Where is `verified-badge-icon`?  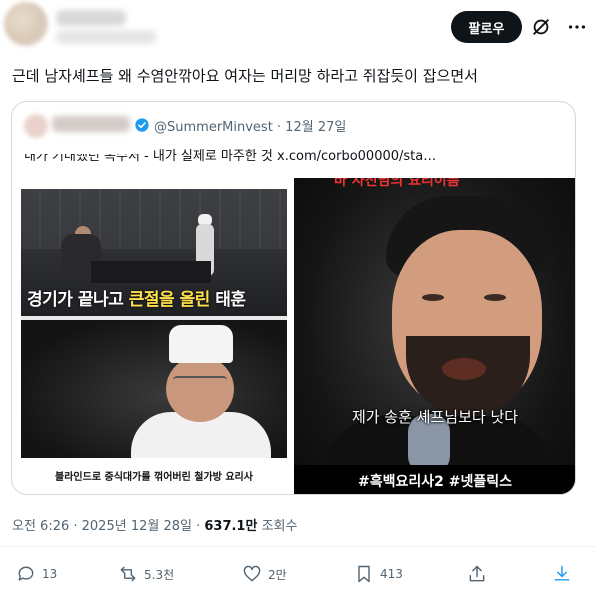 verified-badge-icon is located at coordinates (142, 125).